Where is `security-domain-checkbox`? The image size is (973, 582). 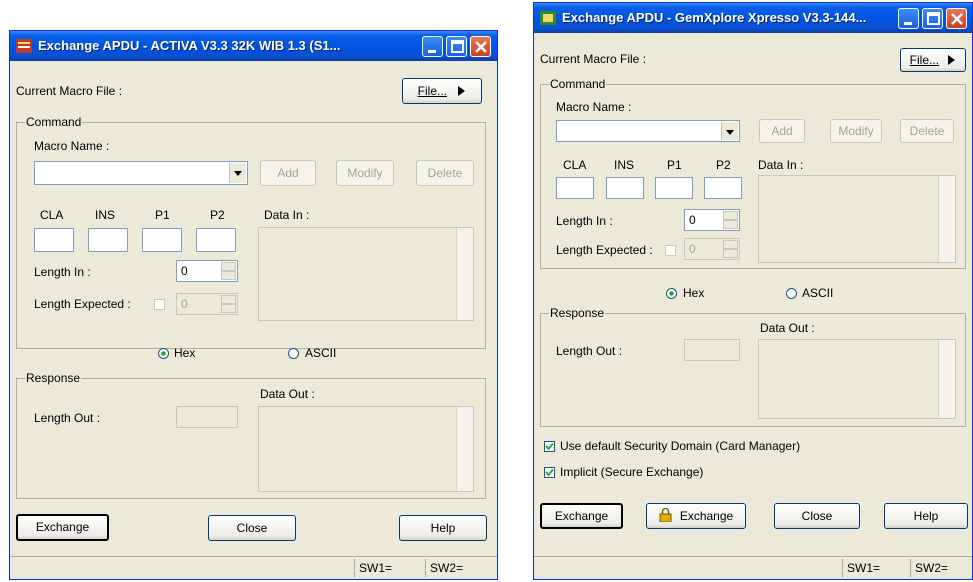 security-domain-checkbox is located at coordinates (549, 446).